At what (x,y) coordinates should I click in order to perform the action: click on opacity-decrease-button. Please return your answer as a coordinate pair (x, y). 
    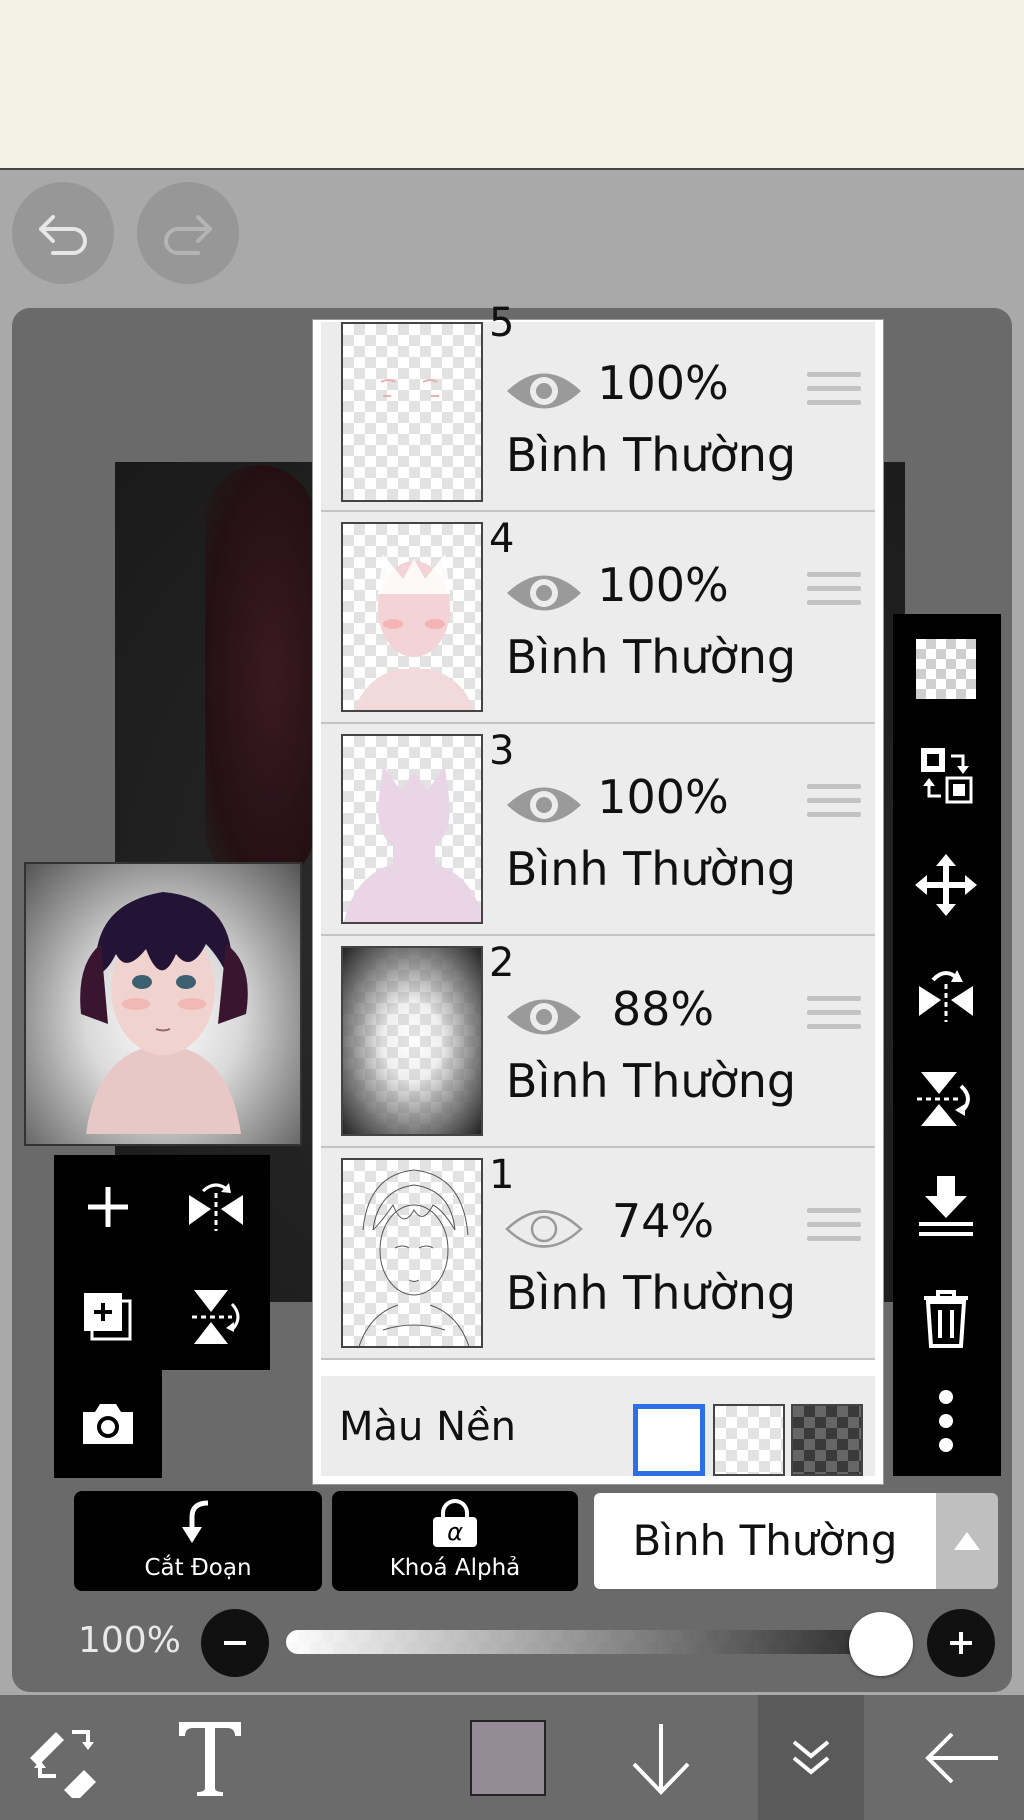
    Looking at the image, I should click on (235, 1643).